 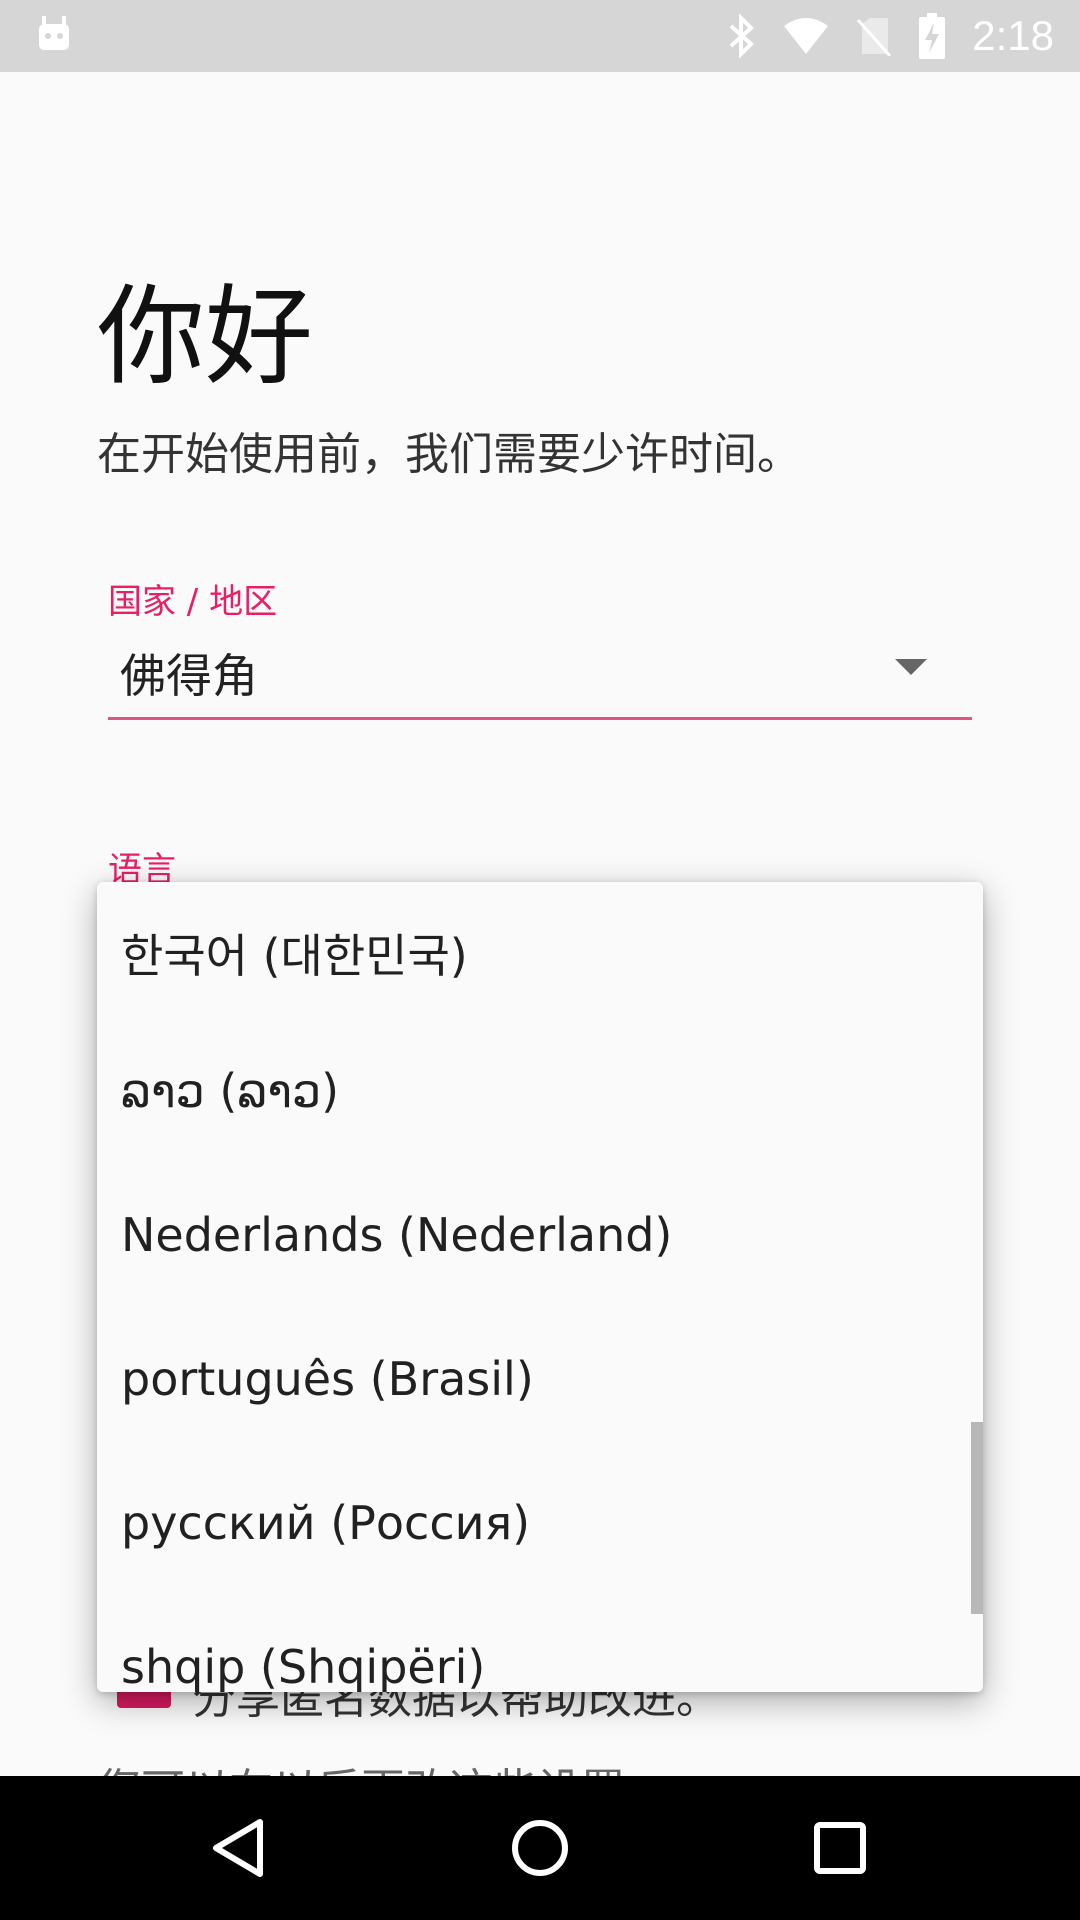 I want to click on wifi-icon, so click(x=806, y=36).